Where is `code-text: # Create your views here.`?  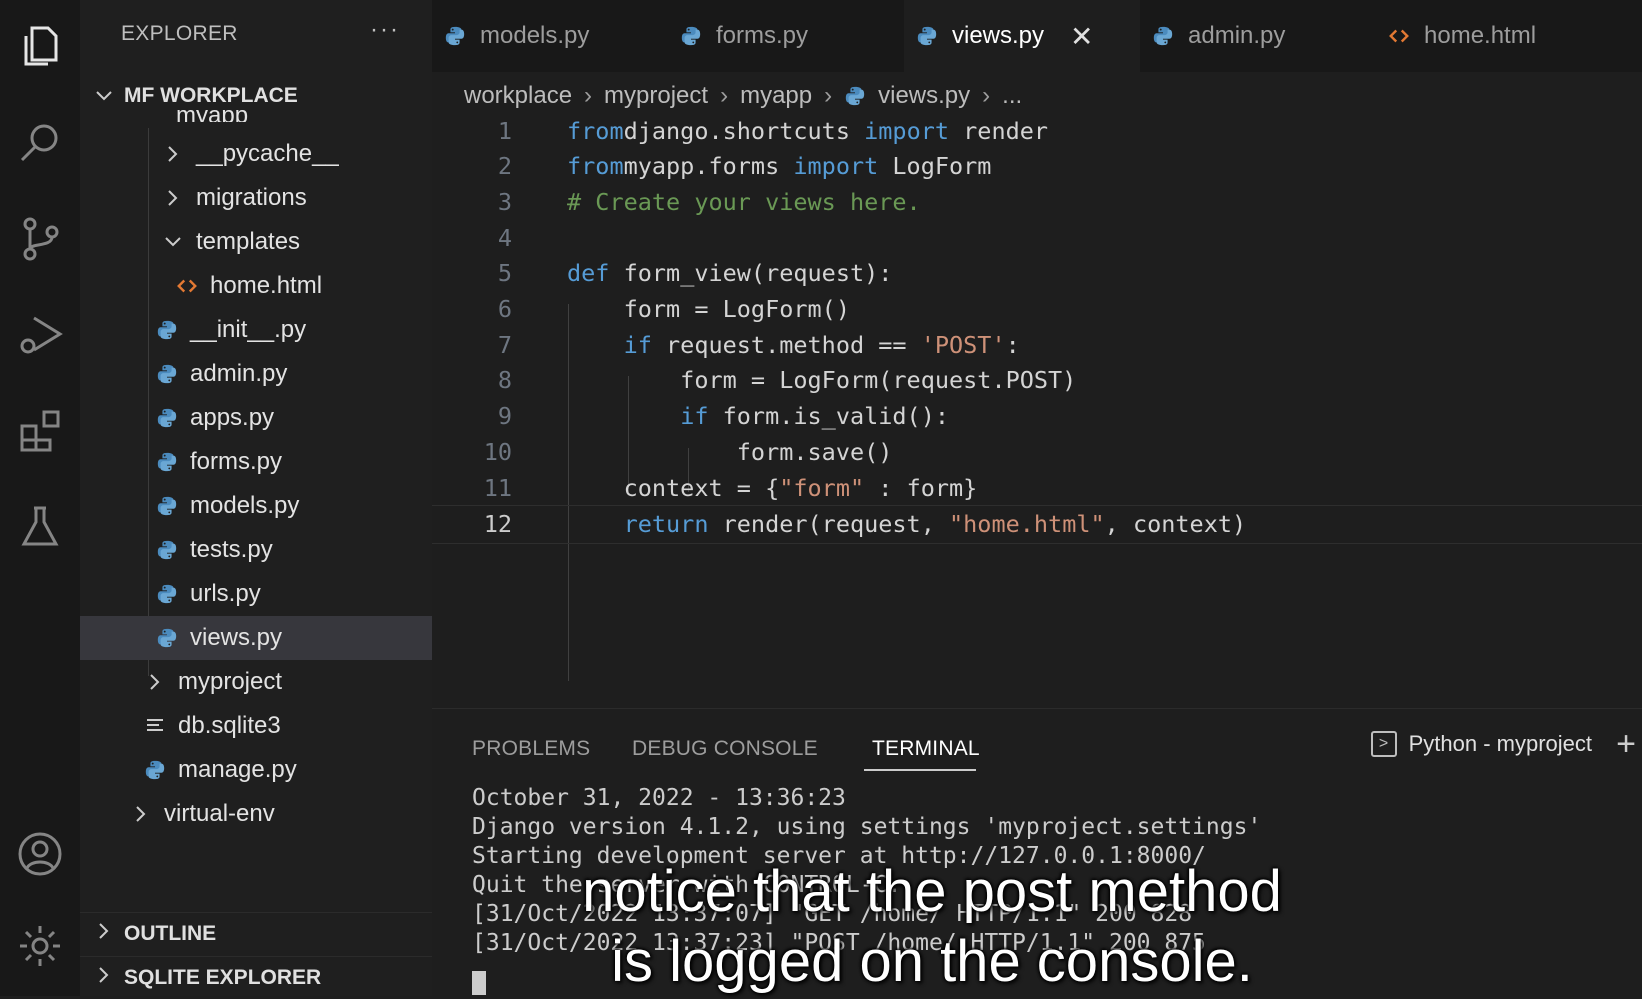
code-text: # Create your views here. is located at coordinates (744, 202).